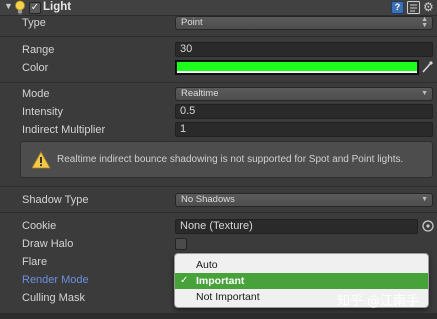  I want to click on warning-icon, so click(41, 161).